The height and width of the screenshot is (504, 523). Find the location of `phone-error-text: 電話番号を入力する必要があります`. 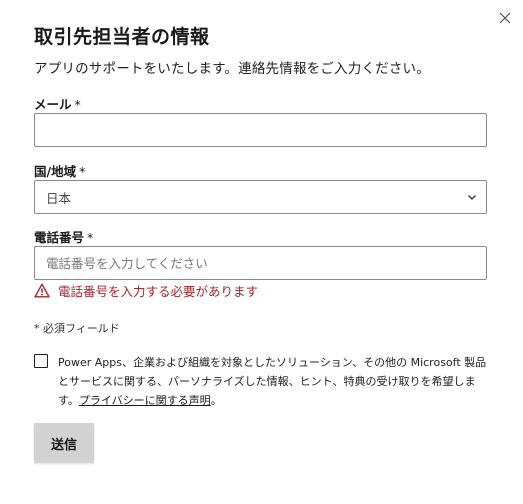

phone-error-text: 電話番号を入力する必要があります is located at coordinates (158, 291).